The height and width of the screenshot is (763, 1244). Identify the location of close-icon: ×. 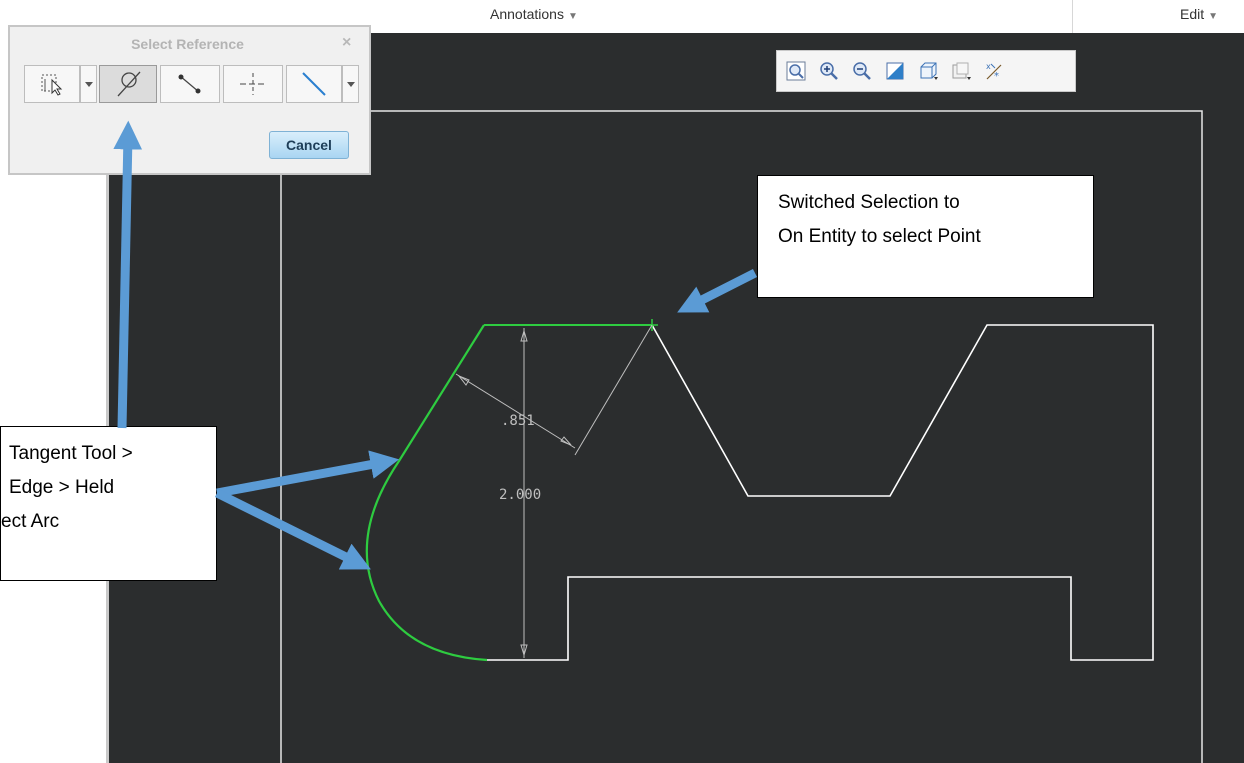
(346, 43).